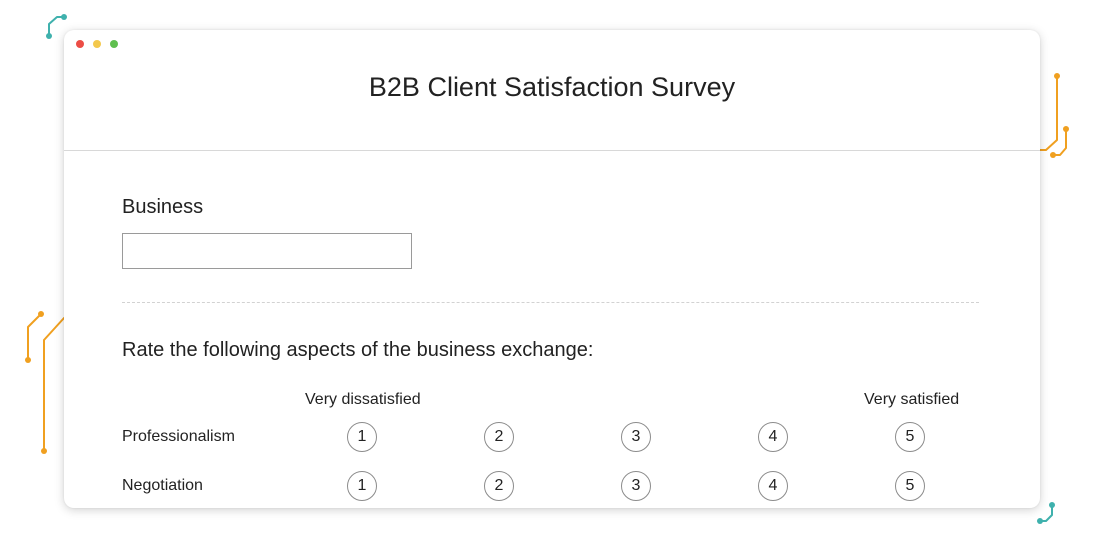 The image size is (1100, 540). What do you see at coordinates (162, 485) in the screenshot?
I see `rating-row-label: Negotiation` at bounding box center [162, 485].